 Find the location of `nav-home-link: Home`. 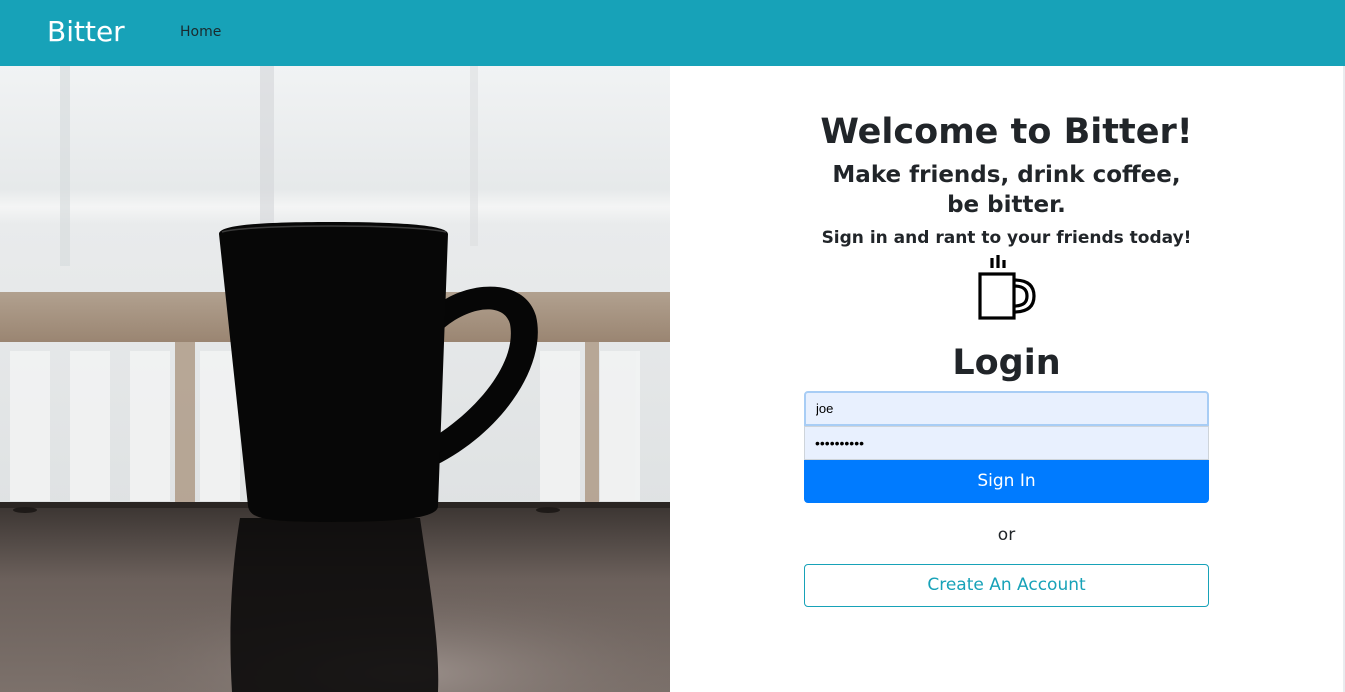

nav-home-link: Home is located at coordinates (200, 32).